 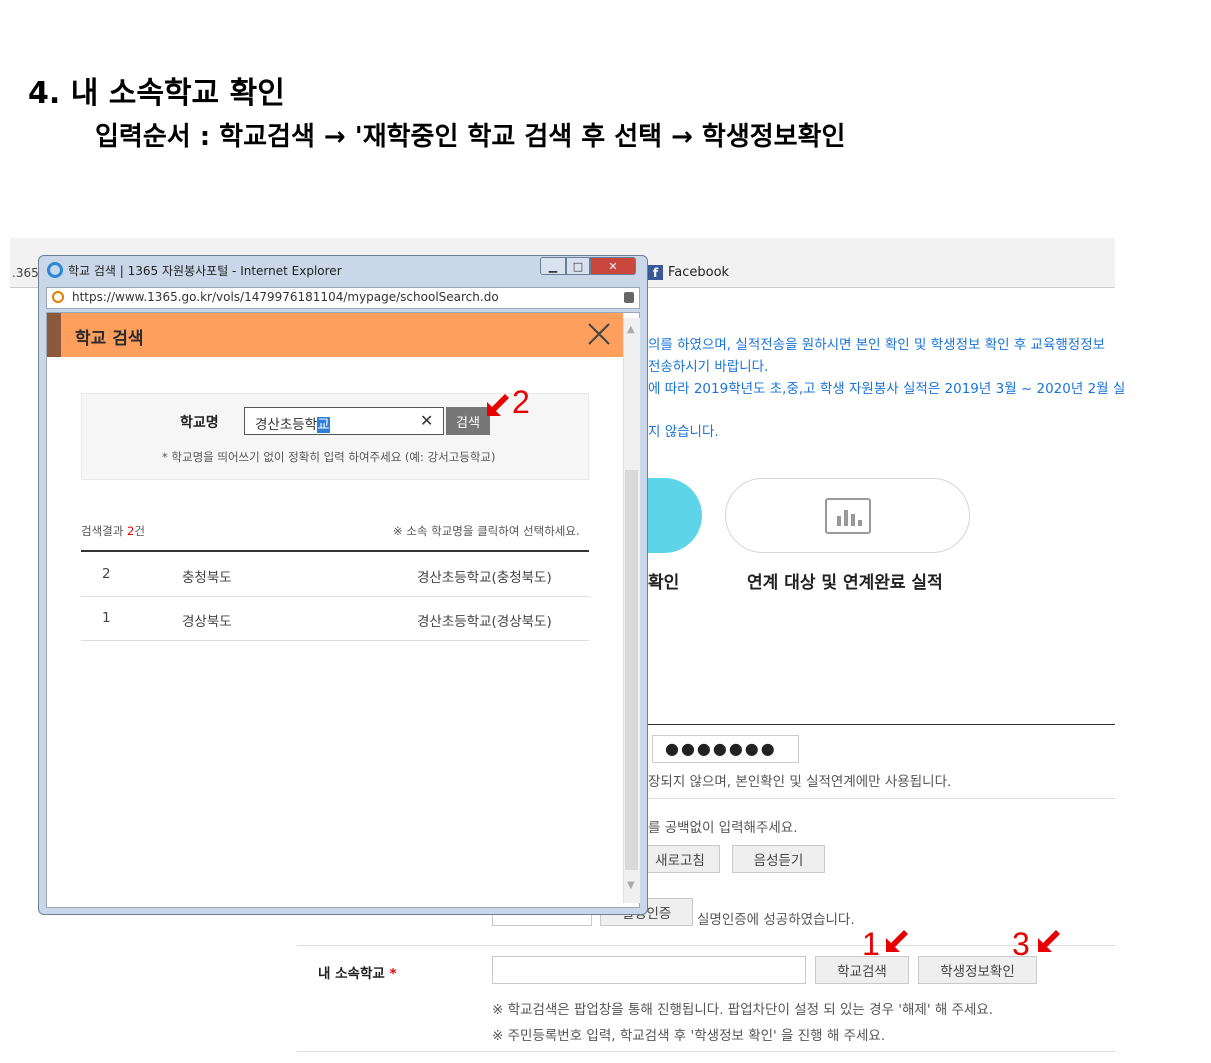 What do you see at coordinates (156, 93) in the screenshot?
I see `step-title: 4. 내 소속학교 확인` at bounding box center [156, 93].